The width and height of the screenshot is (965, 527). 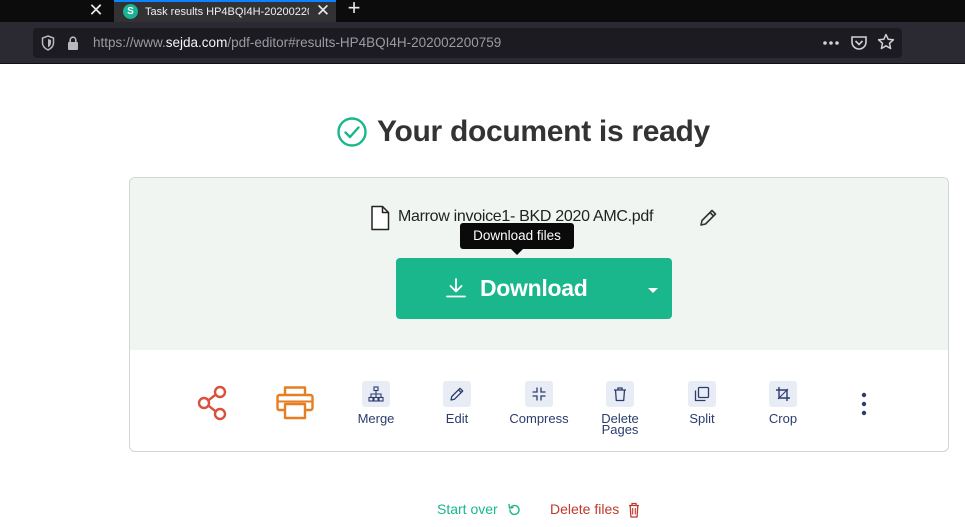 I want to click on edit-icon-tile, so click(x=457, y=394).